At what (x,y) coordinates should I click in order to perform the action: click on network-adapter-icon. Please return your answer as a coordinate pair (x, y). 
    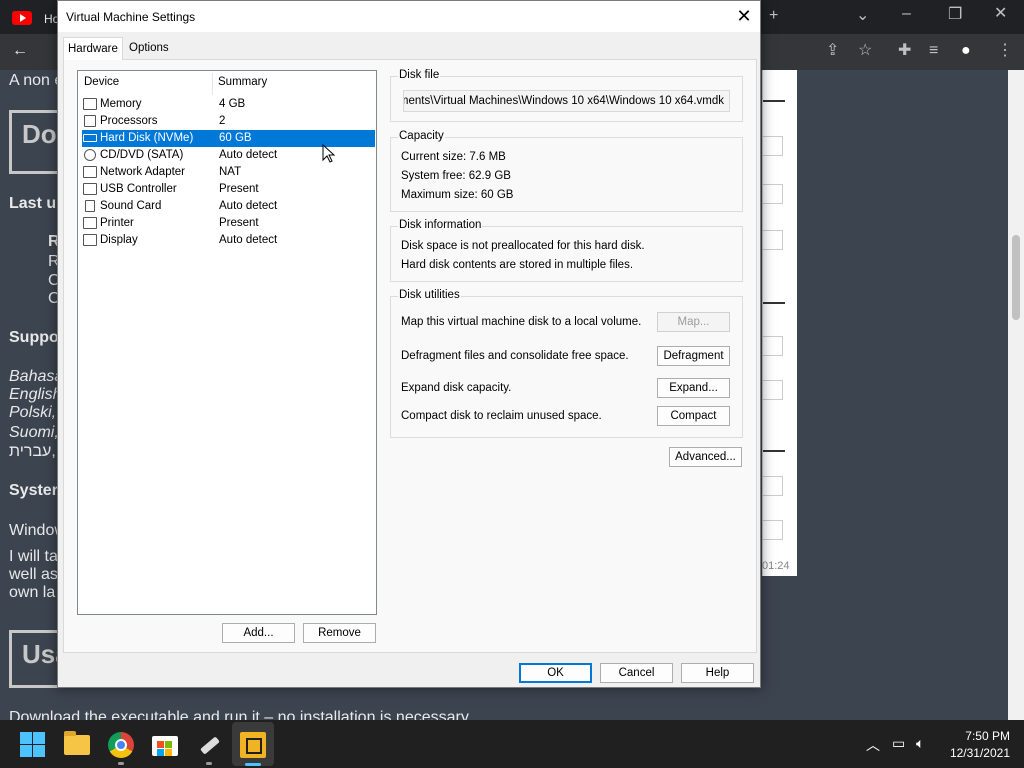
    Looking at the image, I should click on (90, 172).